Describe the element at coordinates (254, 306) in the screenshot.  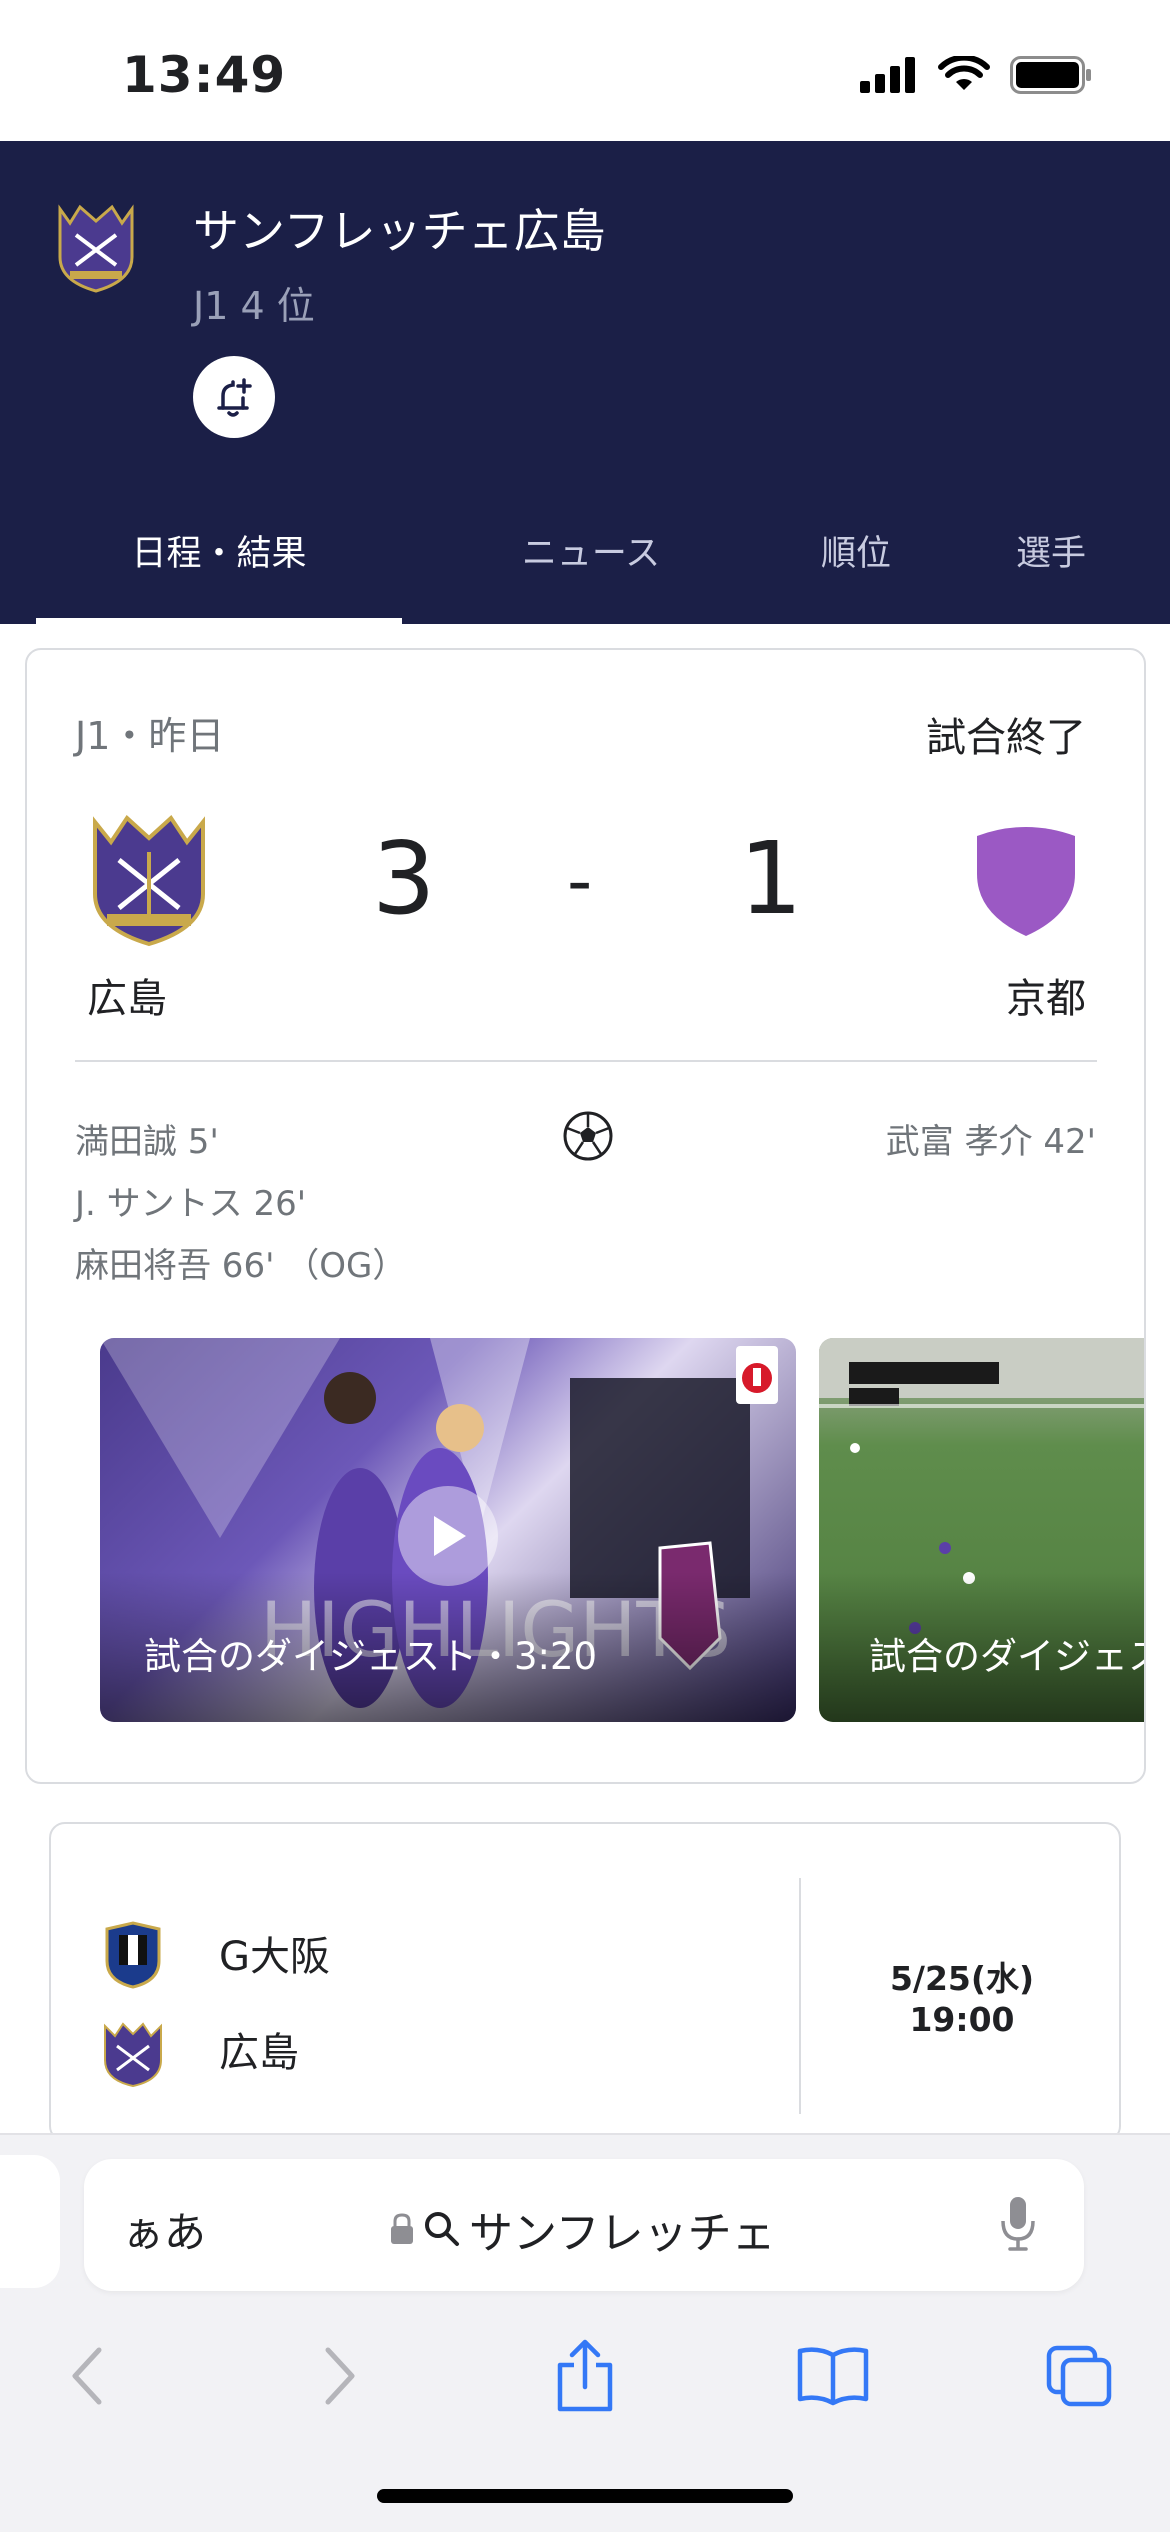
I see `team-rank: J1 4 位` at that location.